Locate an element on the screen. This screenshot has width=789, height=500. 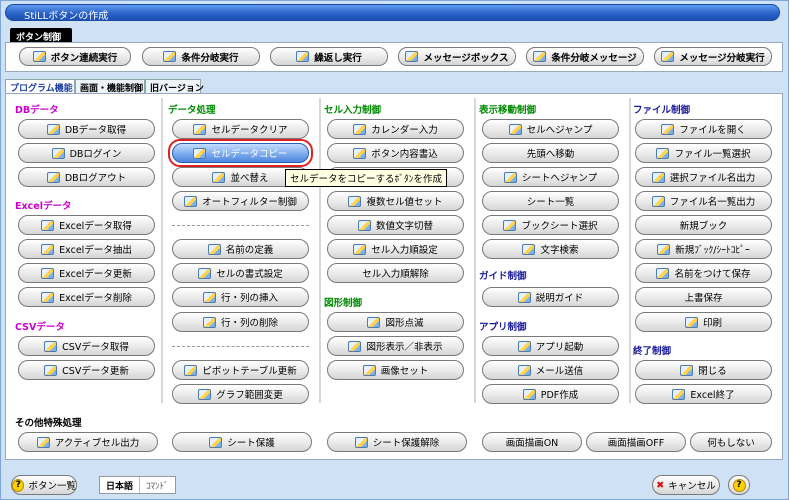
selected-file-name-output: 選択ファイル名出力 is located at coordinates (703, 177).